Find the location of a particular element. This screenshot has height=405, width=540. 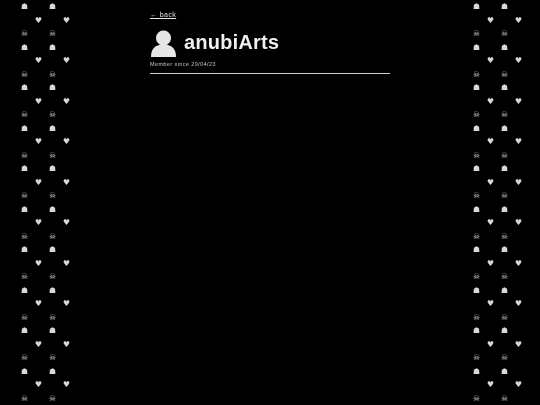

profile-header: anubiArts is located at coordinates (270, 43).